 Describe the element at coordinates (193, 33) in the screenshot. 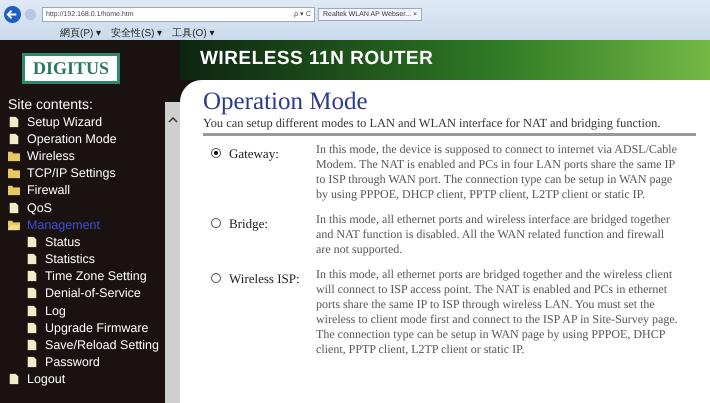

I see `toolbar-menu: 工具(O) ▾` at that location.